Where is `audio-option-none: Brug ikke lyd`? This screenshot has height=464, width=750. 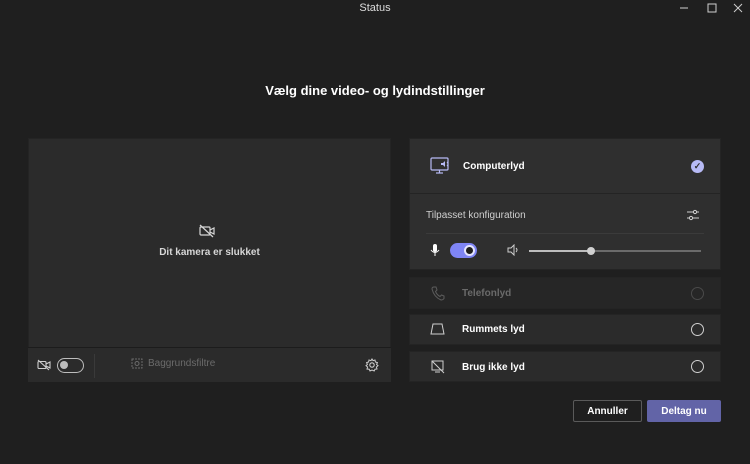
audio-option-none: Brug ikke lyd is located at coordinates (565, 366).